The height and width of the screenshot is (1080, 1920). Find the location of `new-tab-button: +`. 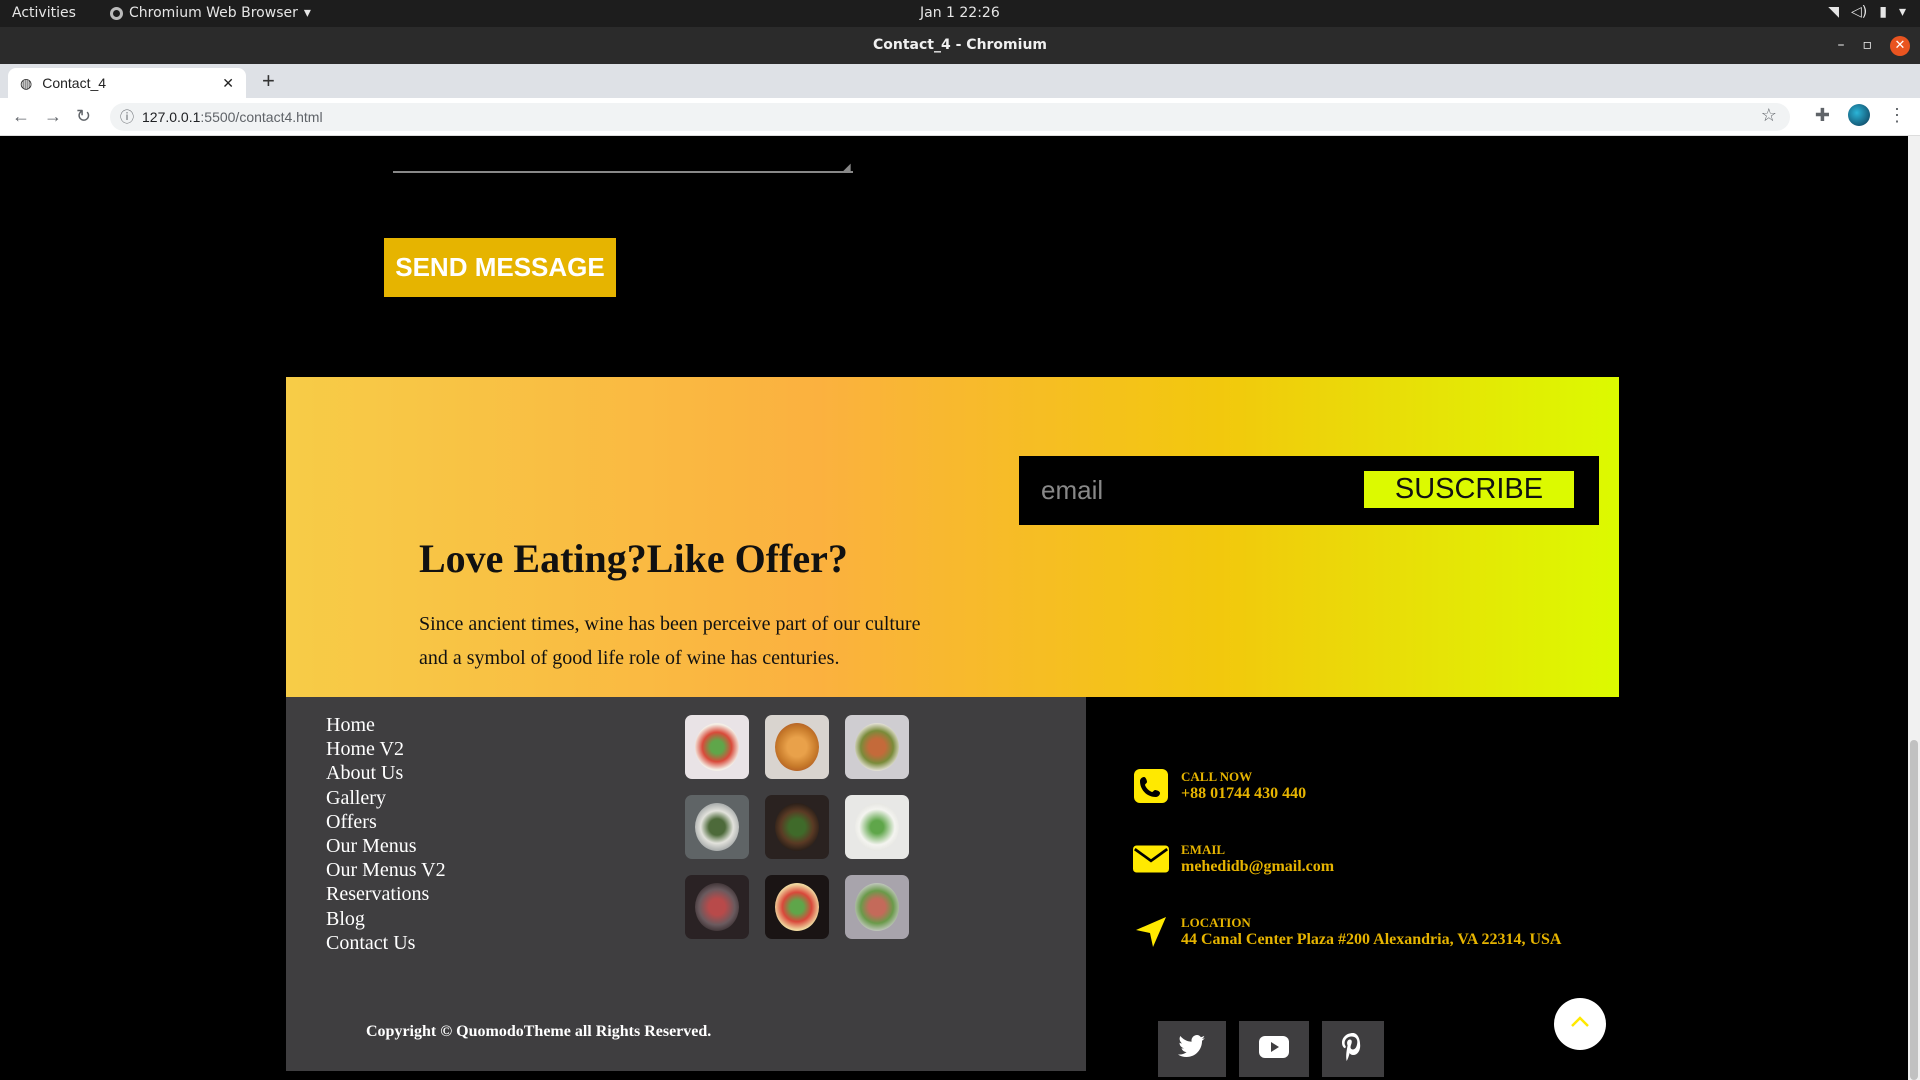

new-tab-button: + is located at coordinates (268, 81).